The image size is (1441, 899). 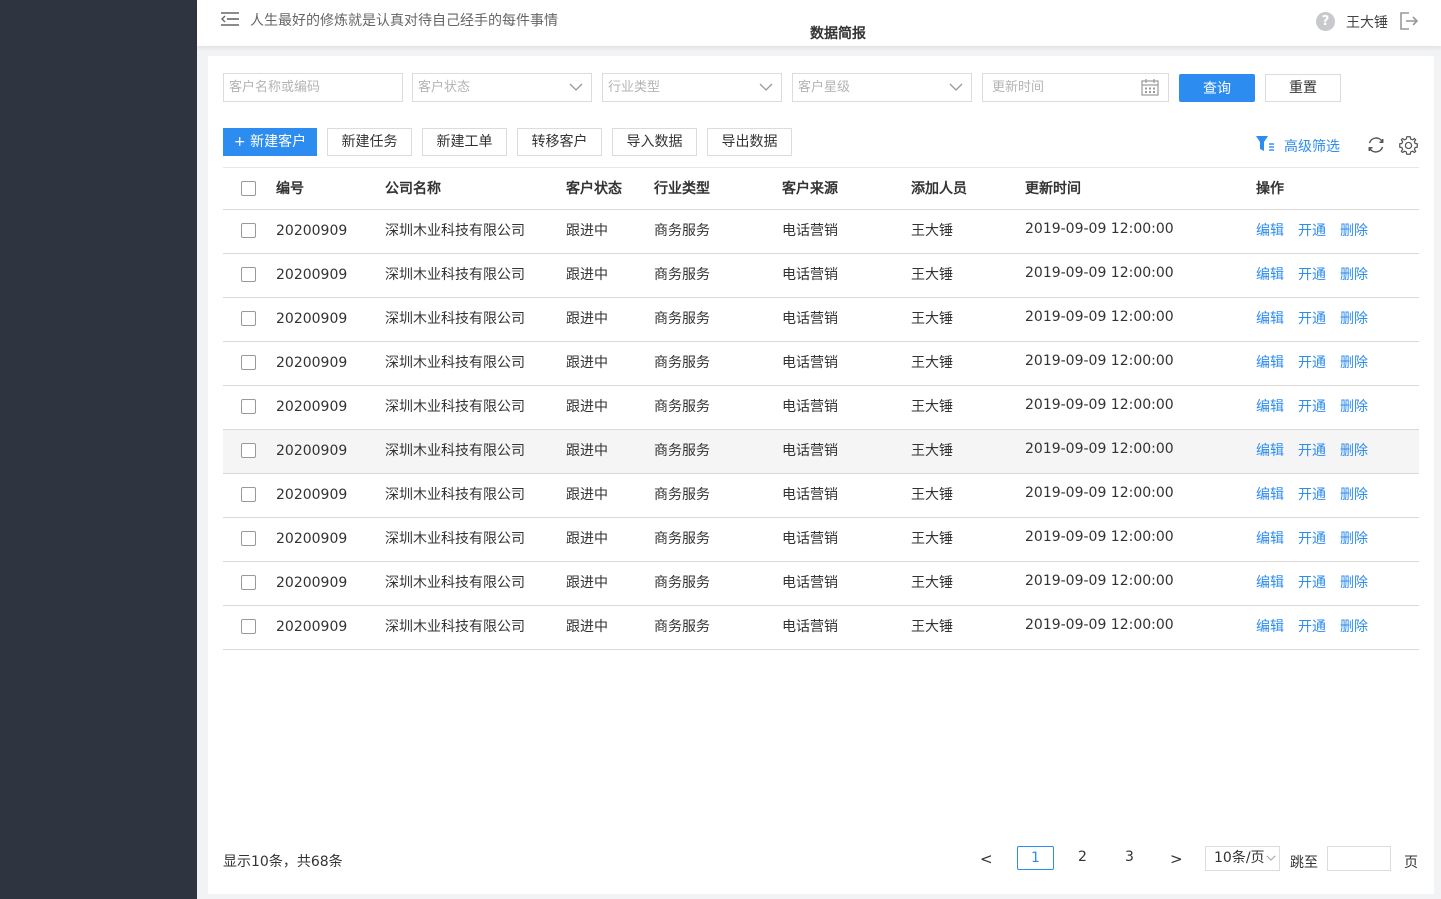 I want to click on pagination-summary: 显示10条，共68条, so click(x=283, y=862).